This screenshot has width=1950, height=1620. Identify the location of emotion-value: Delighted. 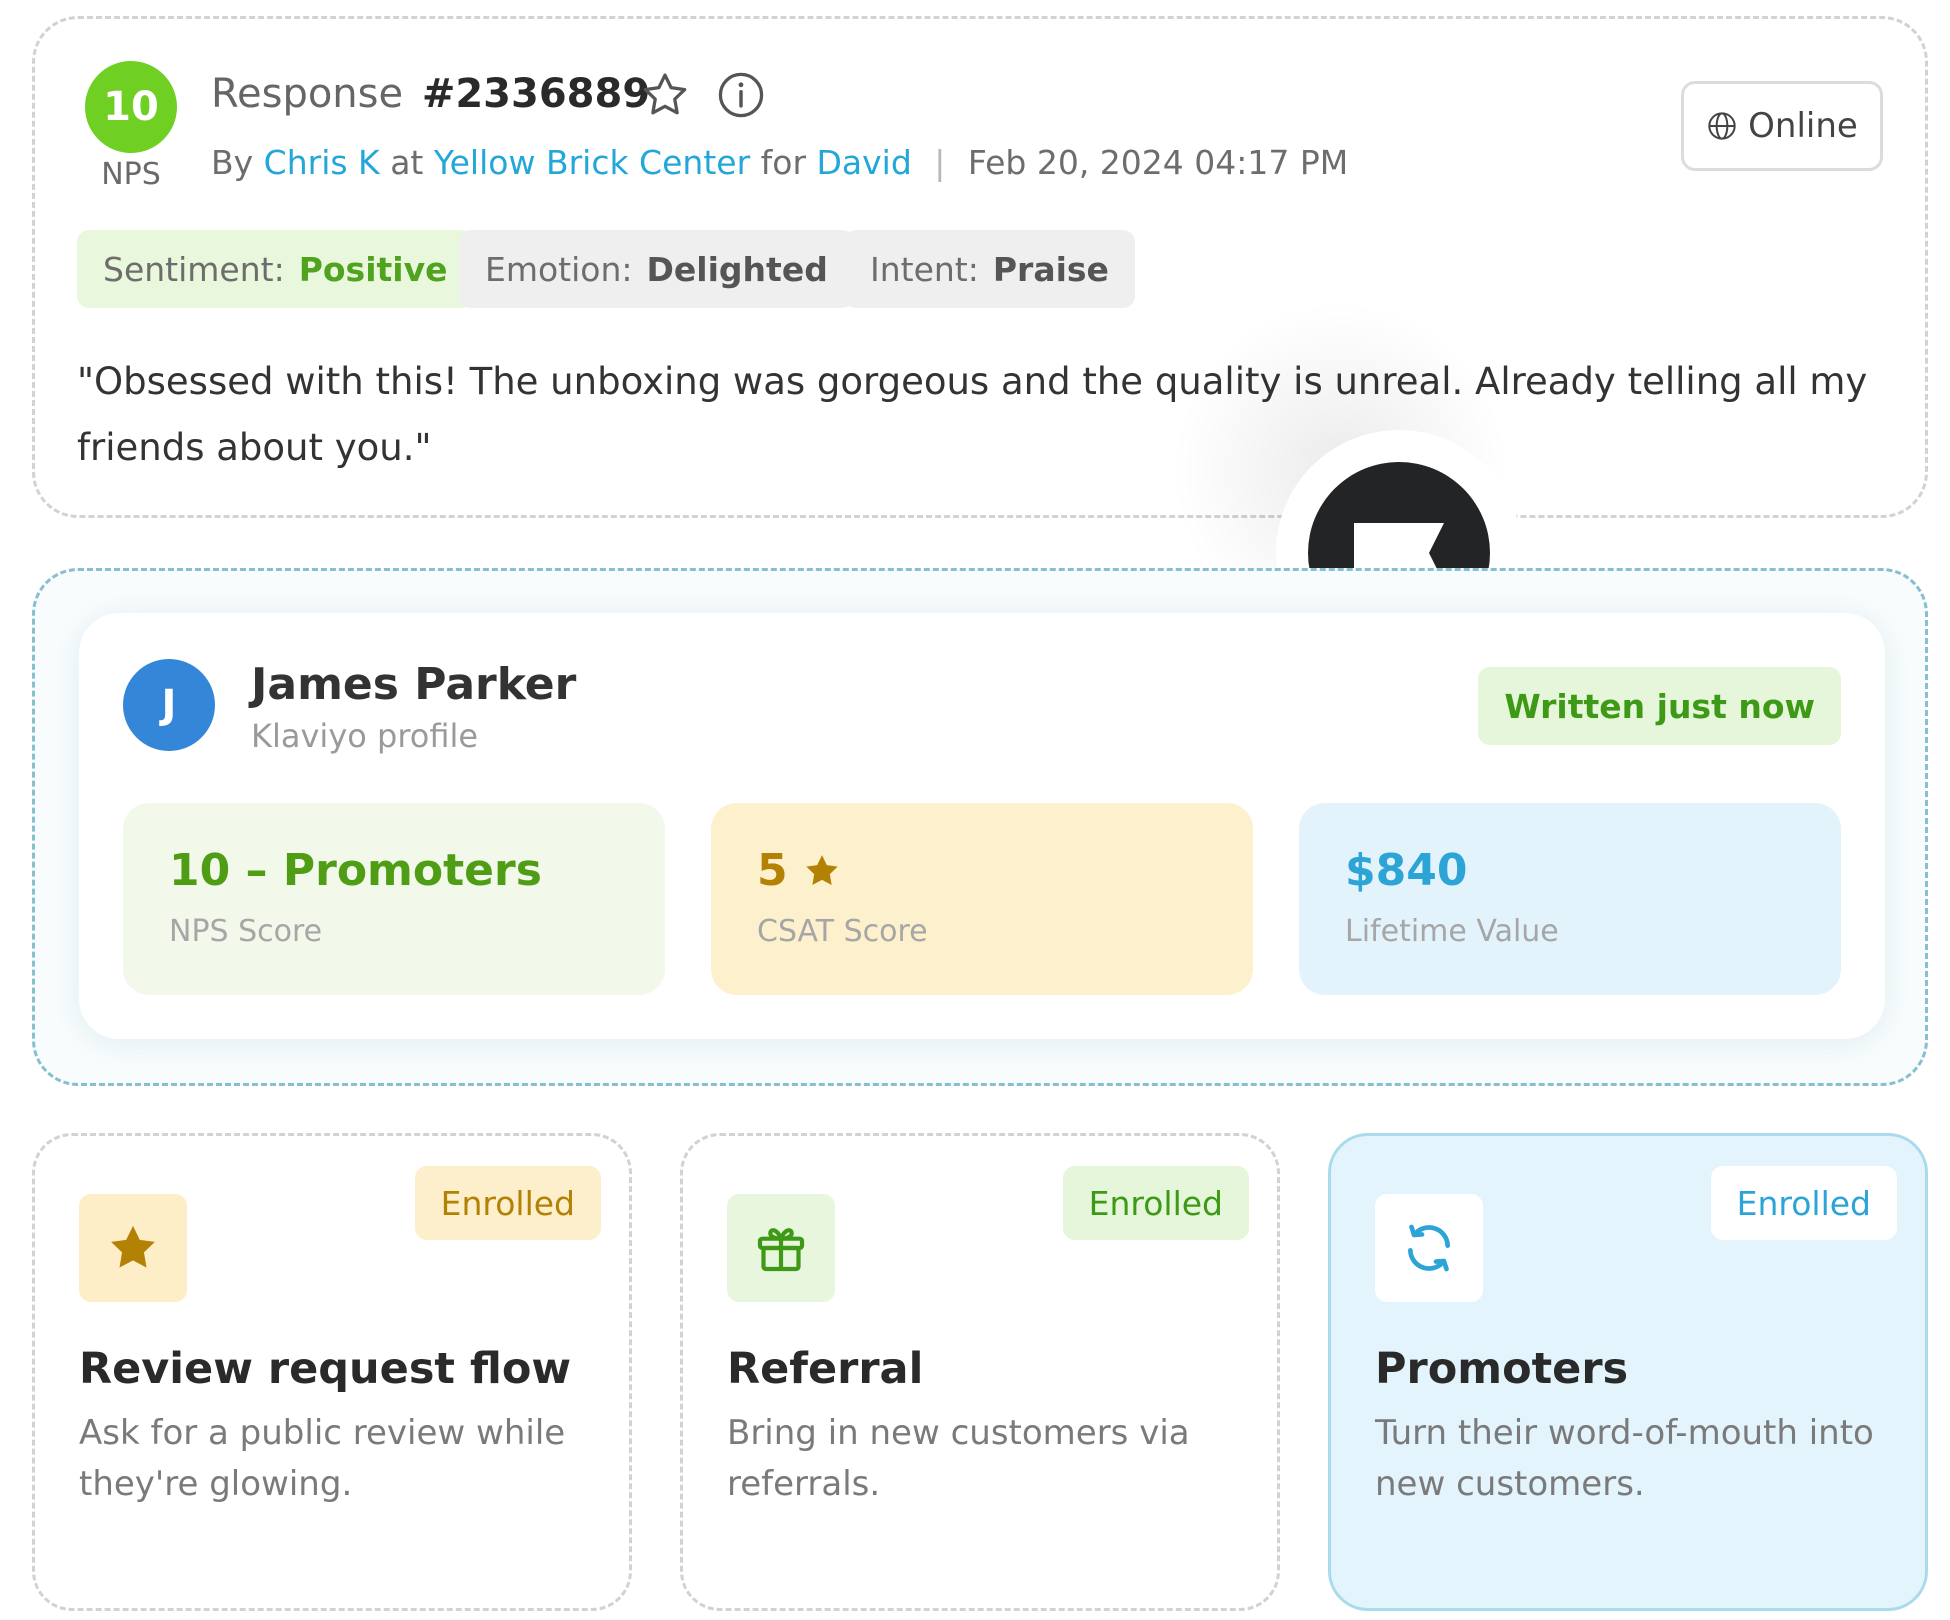
(737, 269).